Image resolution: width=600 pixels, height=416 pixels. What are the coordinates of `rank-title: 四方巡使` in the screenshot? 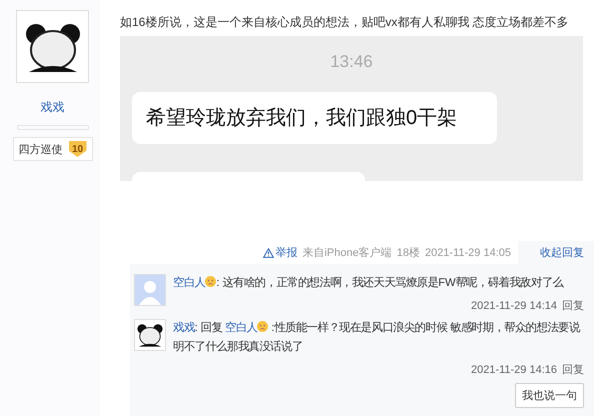 It's located at (40, 149).